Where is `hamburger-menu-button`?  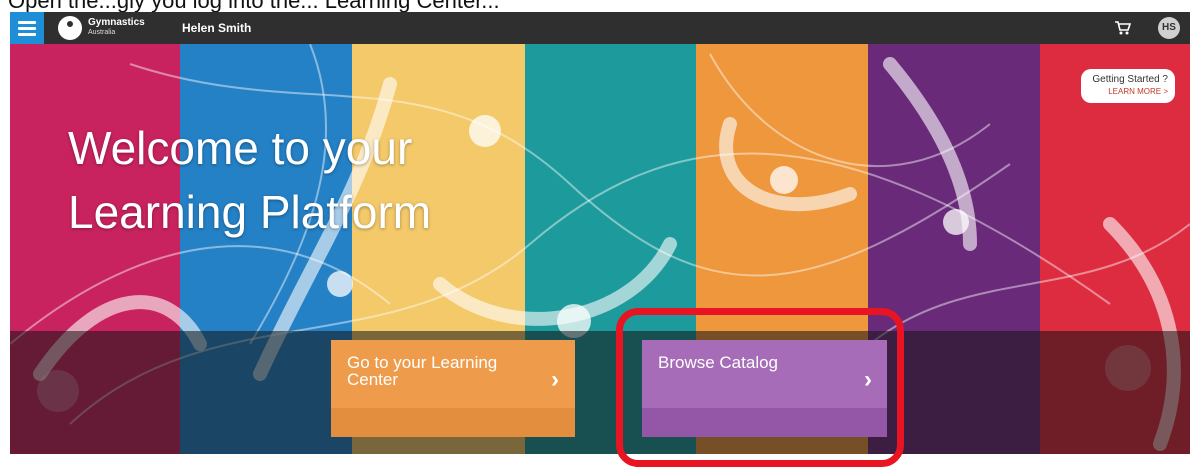
hamburger-menu-button is located at coordinates (27, 28).